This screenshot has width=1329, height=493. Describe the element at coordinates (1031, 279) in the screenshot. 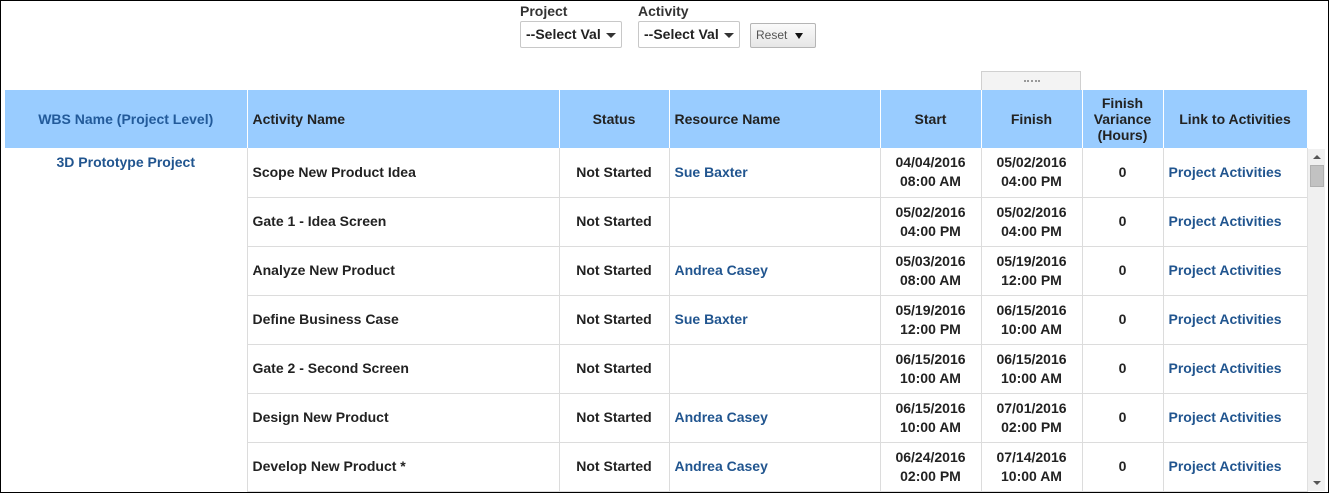

I see `finish-time: 12:00 PM` at that location.